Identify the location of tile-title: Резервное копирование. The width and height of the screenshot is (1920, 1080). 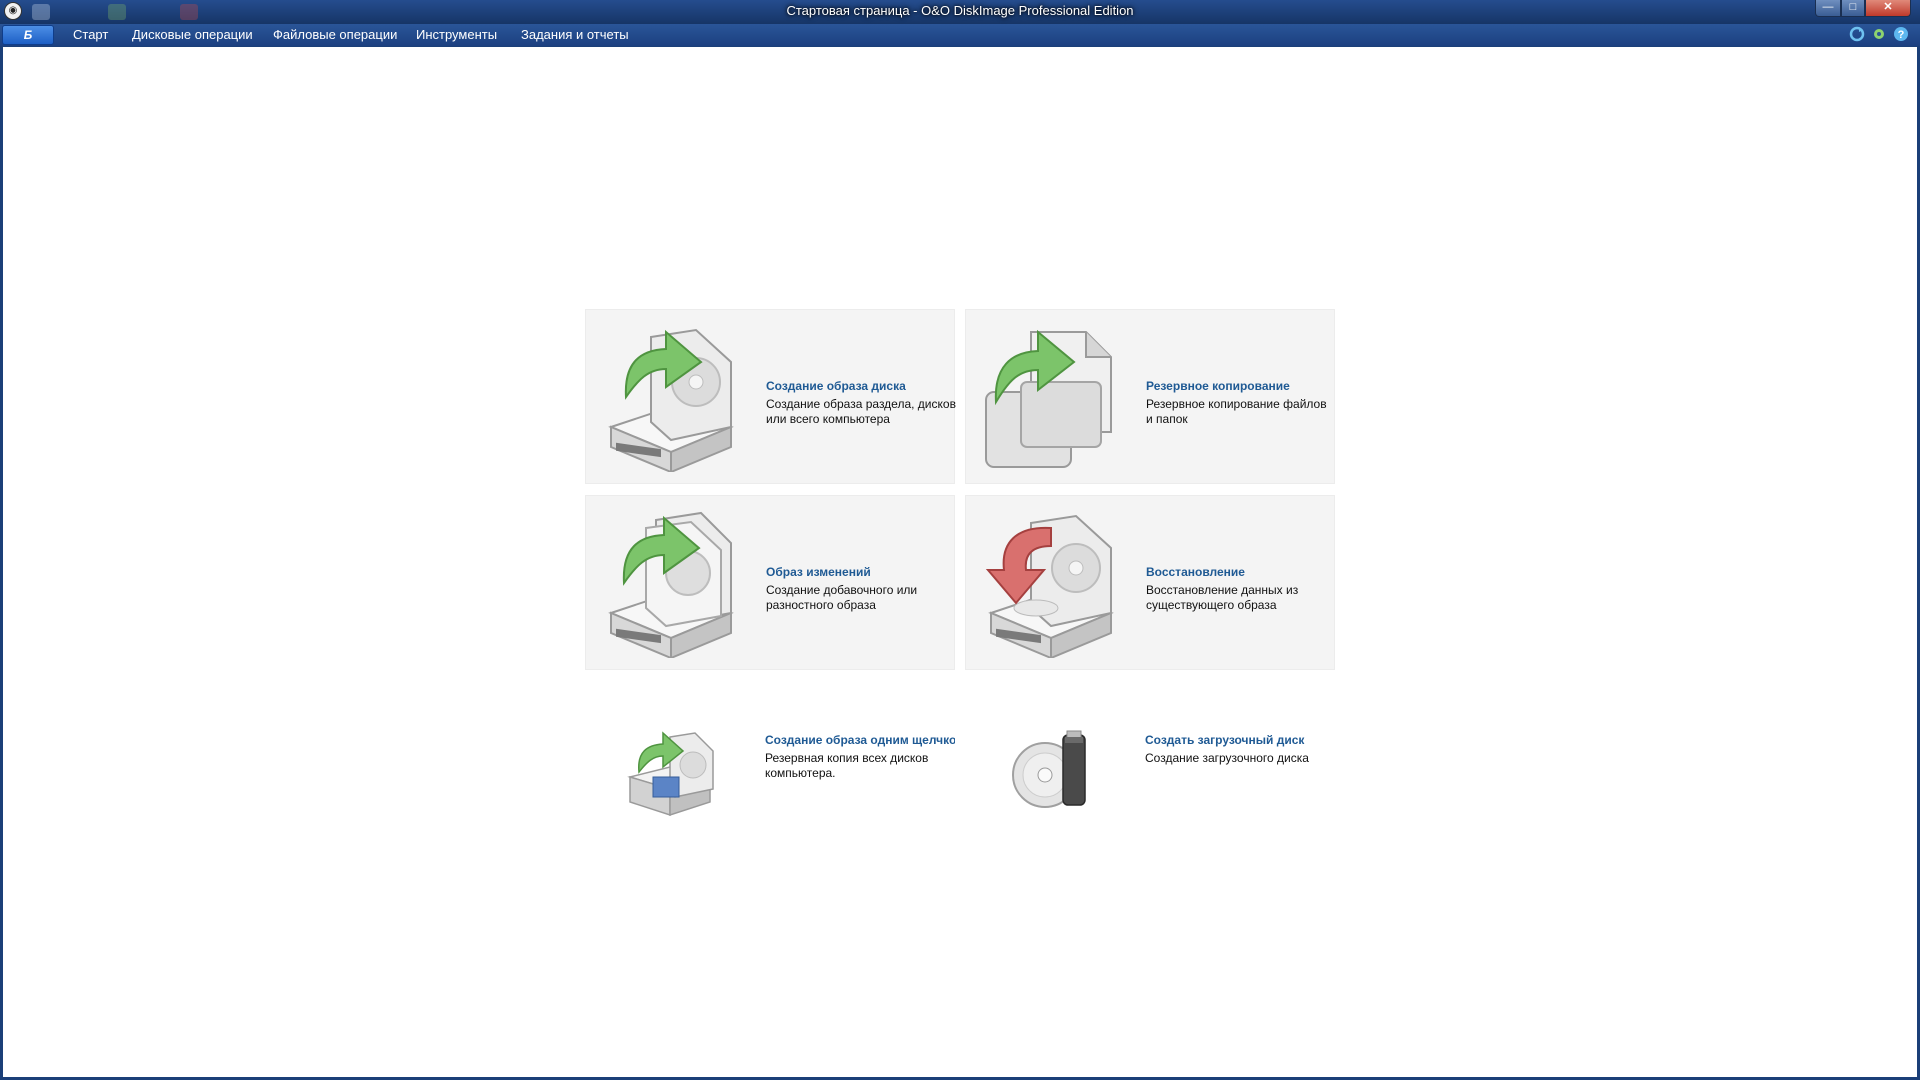
(1218, 386).